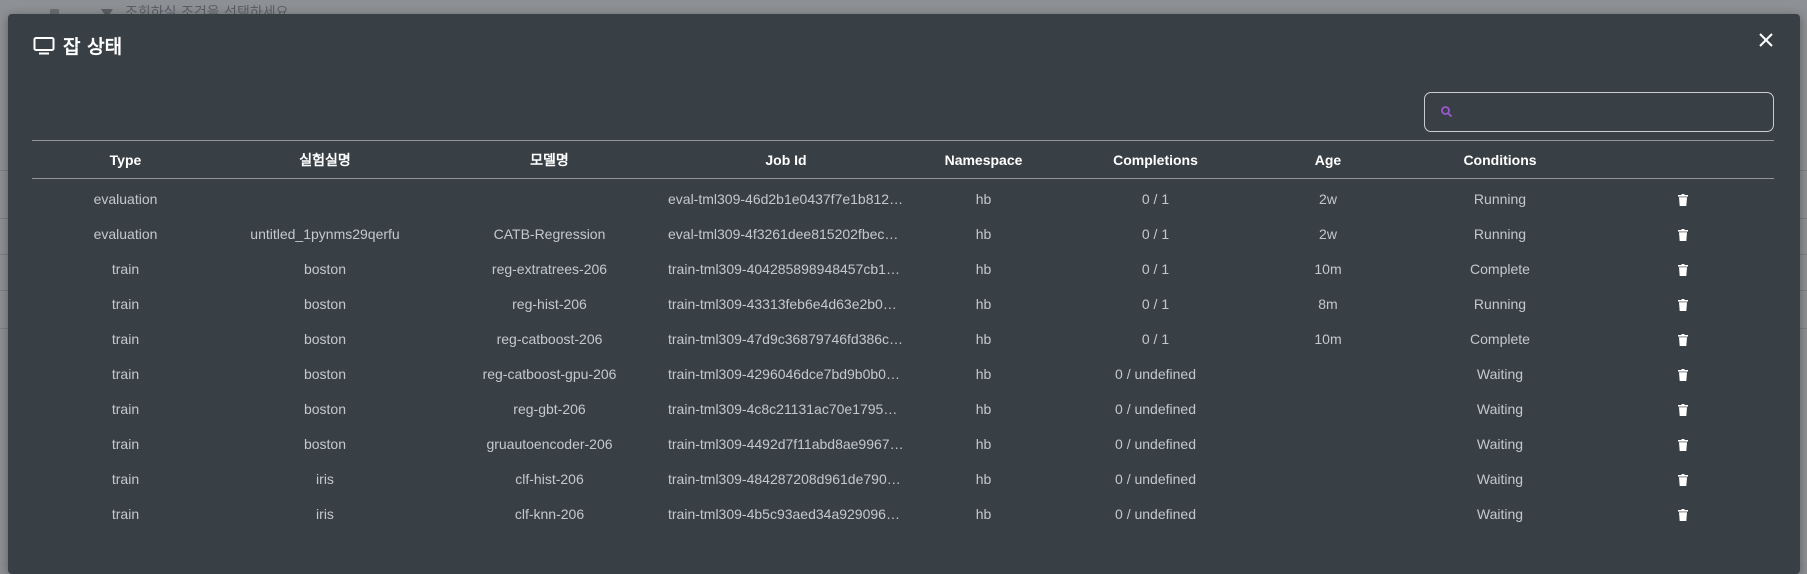 The width and height of the screenshot is (1807, 574). I want to click on modal-header: 잡 상태, so click(77, 45).